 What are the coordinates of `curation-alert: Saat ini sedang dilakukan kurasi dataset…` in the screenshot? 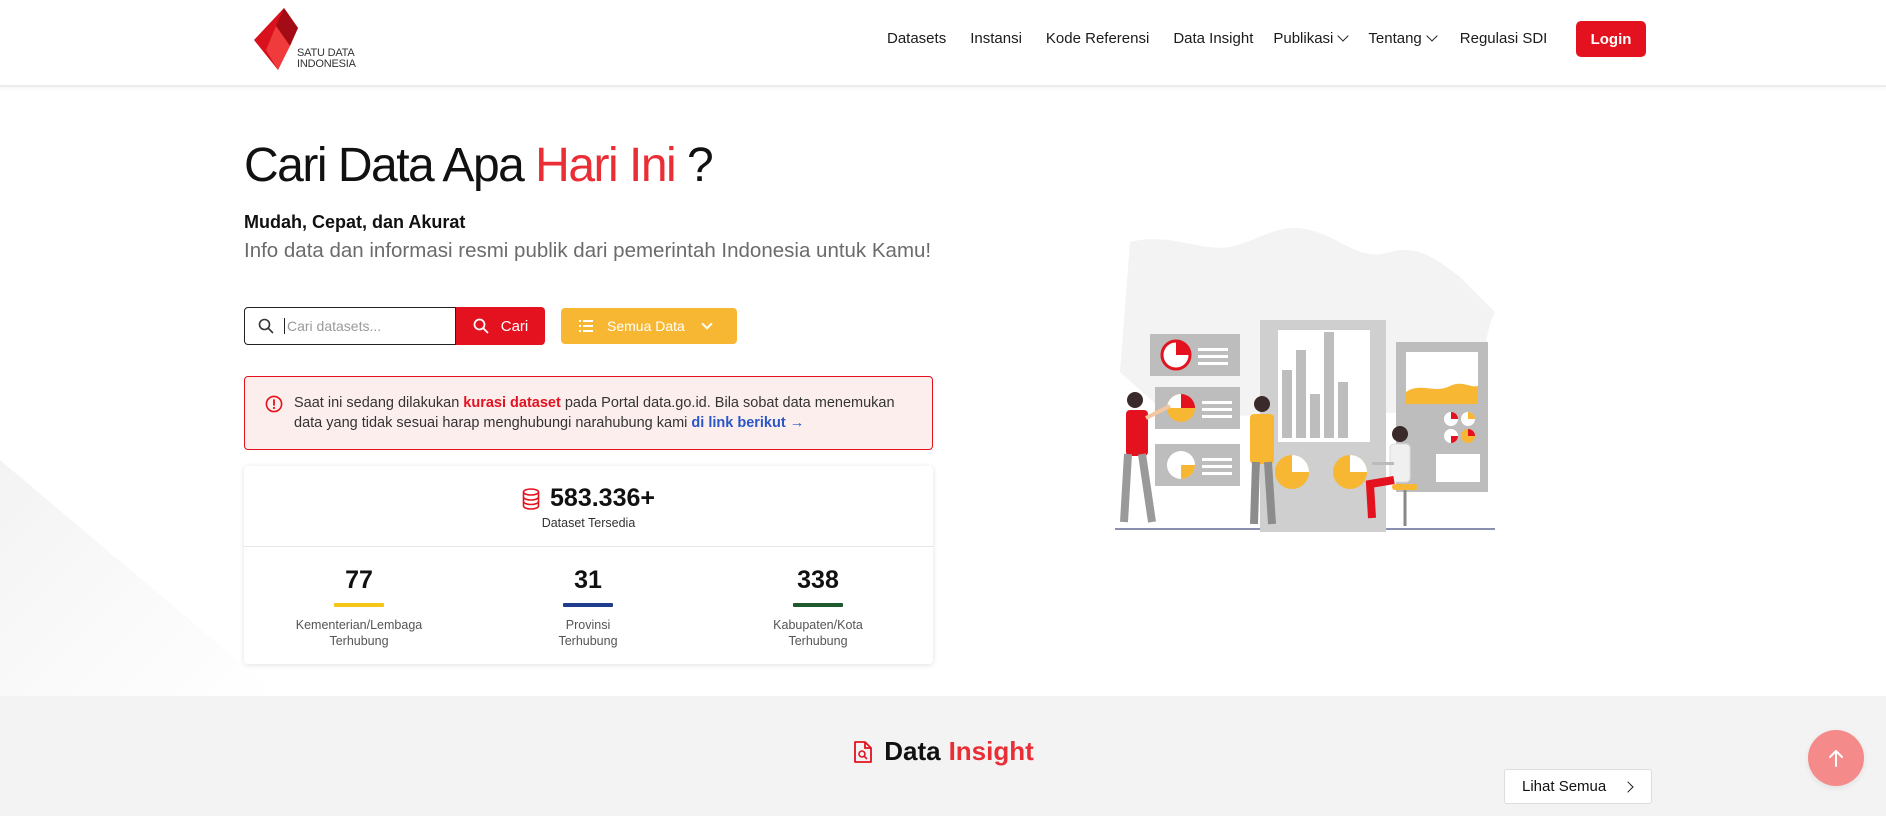 It's located at (588, 413).